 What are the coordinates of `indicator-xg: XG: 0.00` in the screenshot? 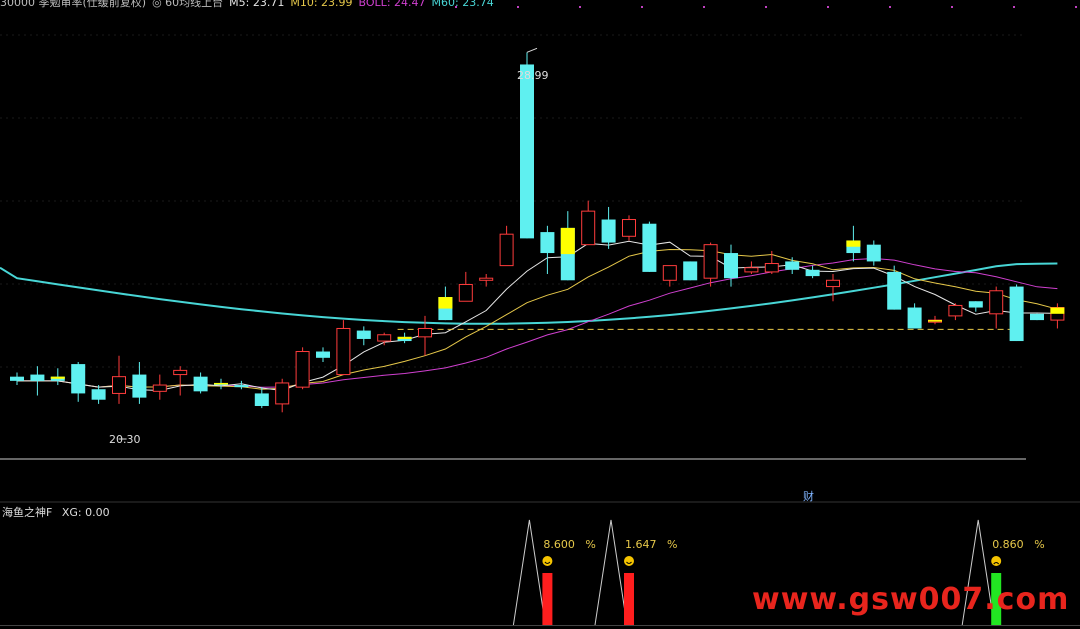 It's located at (85, 512).